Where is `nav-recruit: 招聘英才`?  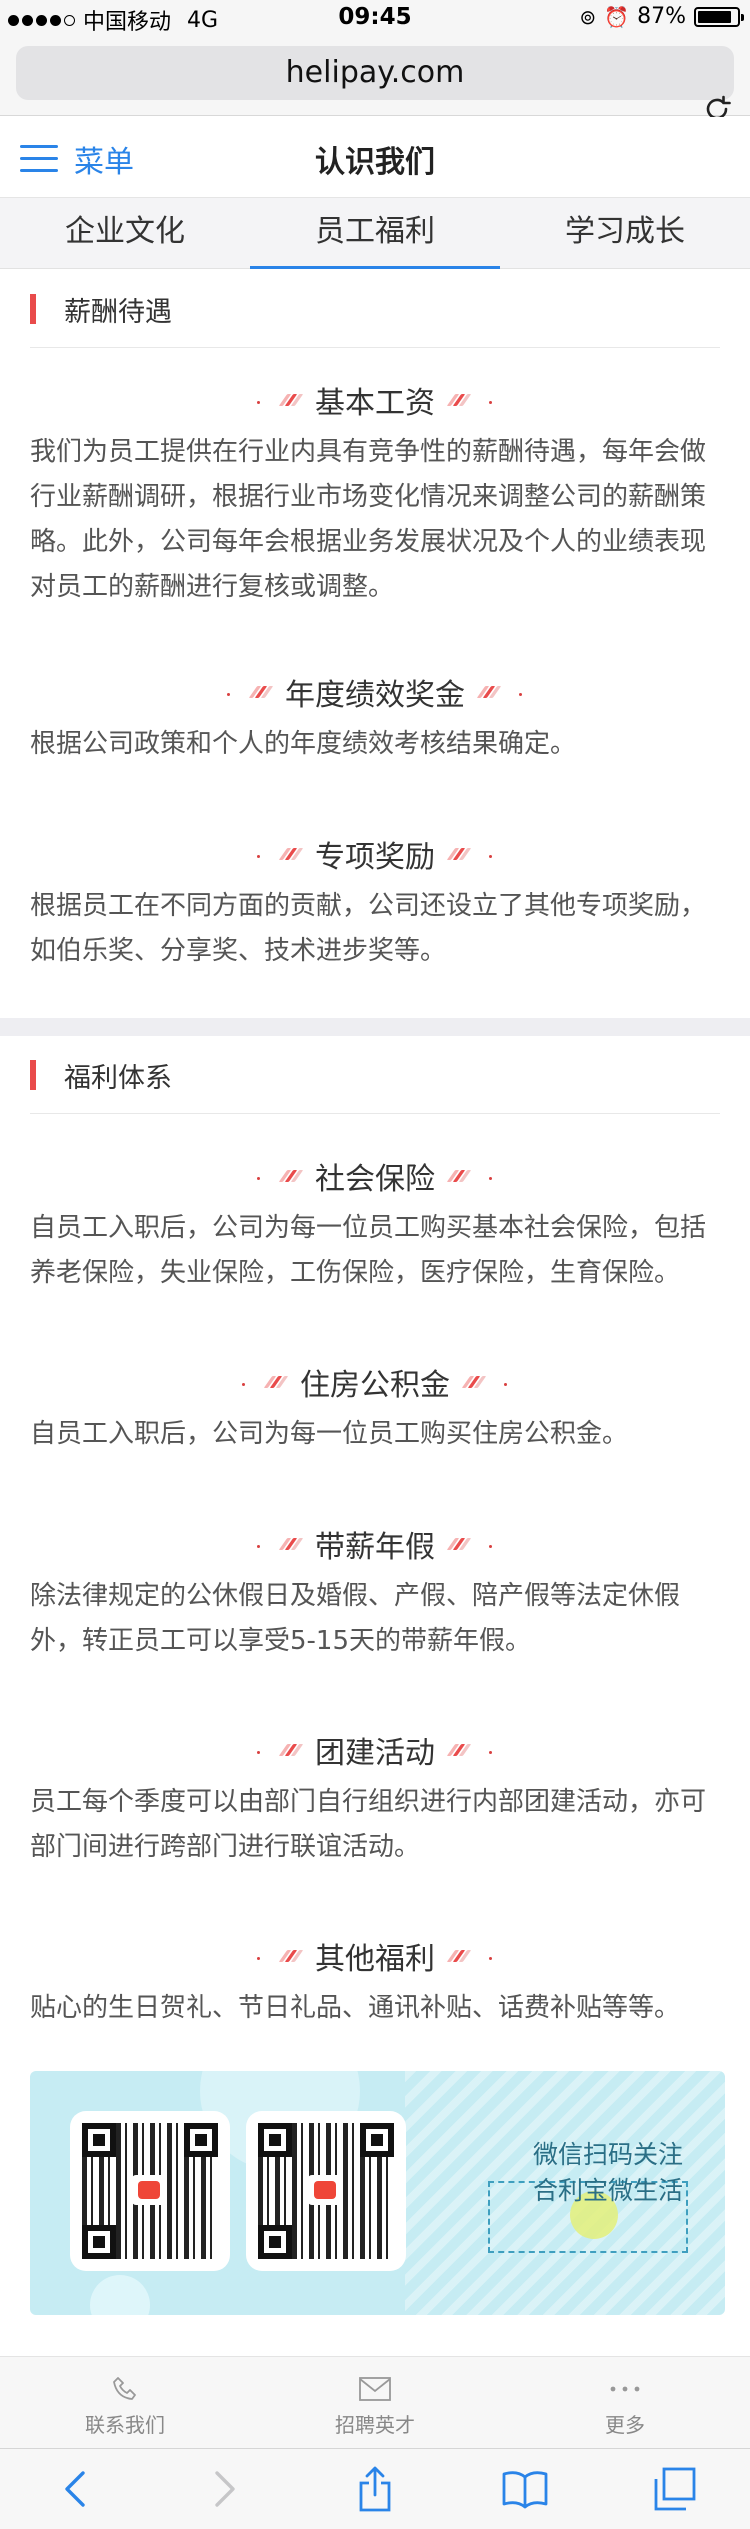 nav-recruit: 招聘英才 is located at coordinates (375, 2402).